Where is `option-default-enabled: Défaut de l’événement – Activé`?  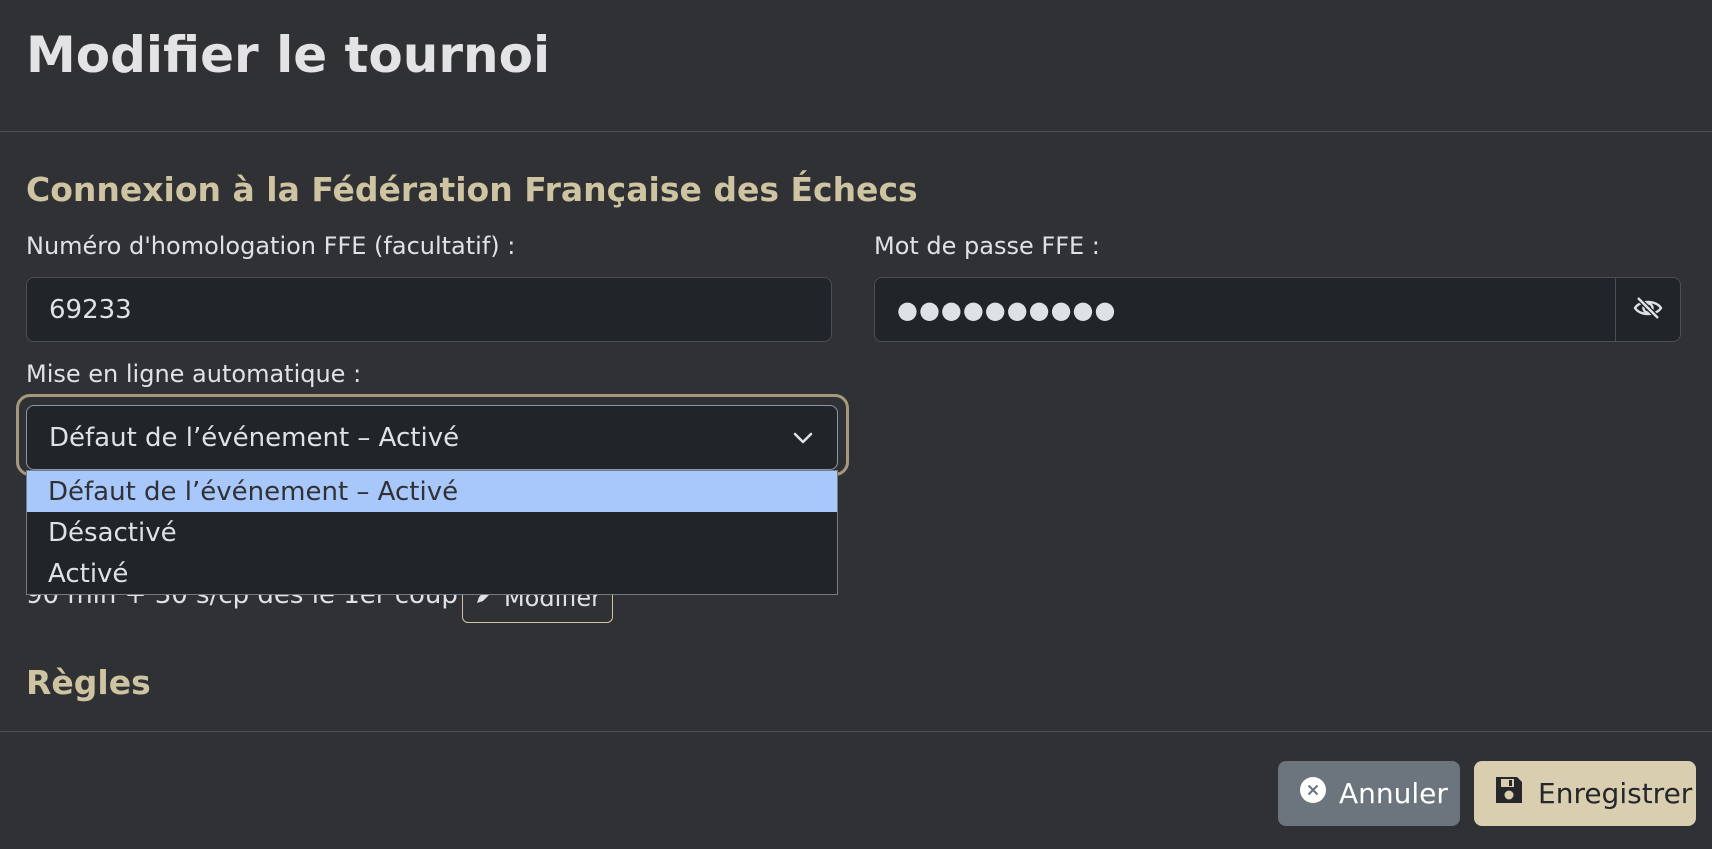
option-default-enabled: Défaut de l’événement – Activé is located at coordinates (432, 491).